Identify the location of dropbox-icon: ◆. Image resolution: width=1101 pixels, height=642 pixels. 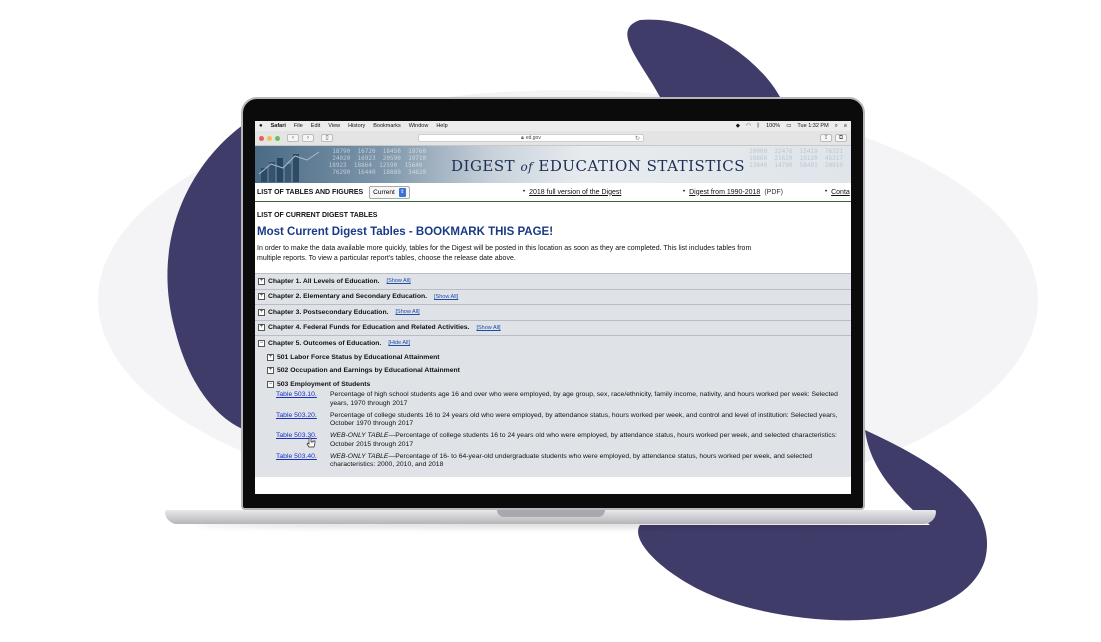
(738, 126).